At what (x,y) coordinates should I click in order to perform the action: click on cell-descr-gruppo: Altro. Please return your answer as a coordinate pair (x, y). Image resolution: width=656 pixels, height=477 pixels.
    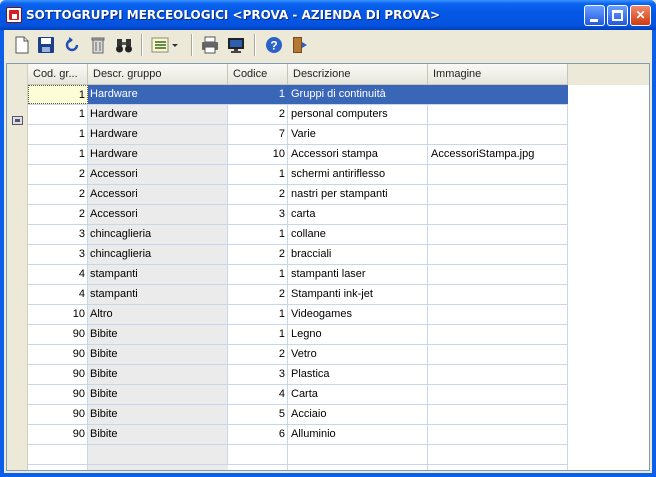
    Looking at the image, I should click on (158, 314).